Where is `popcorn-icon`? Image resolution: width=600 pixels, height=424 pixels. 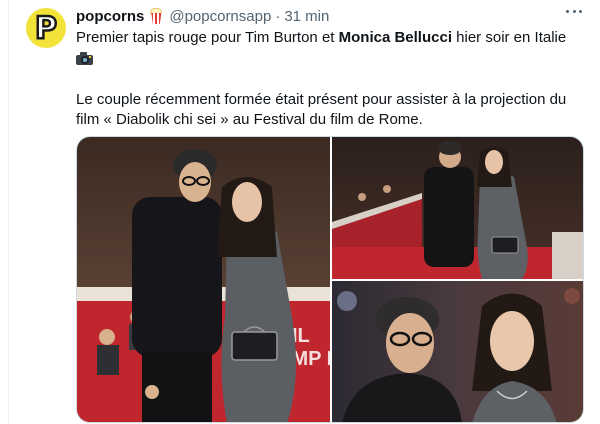
popcorn-icon is located at coordinates (156, 16).